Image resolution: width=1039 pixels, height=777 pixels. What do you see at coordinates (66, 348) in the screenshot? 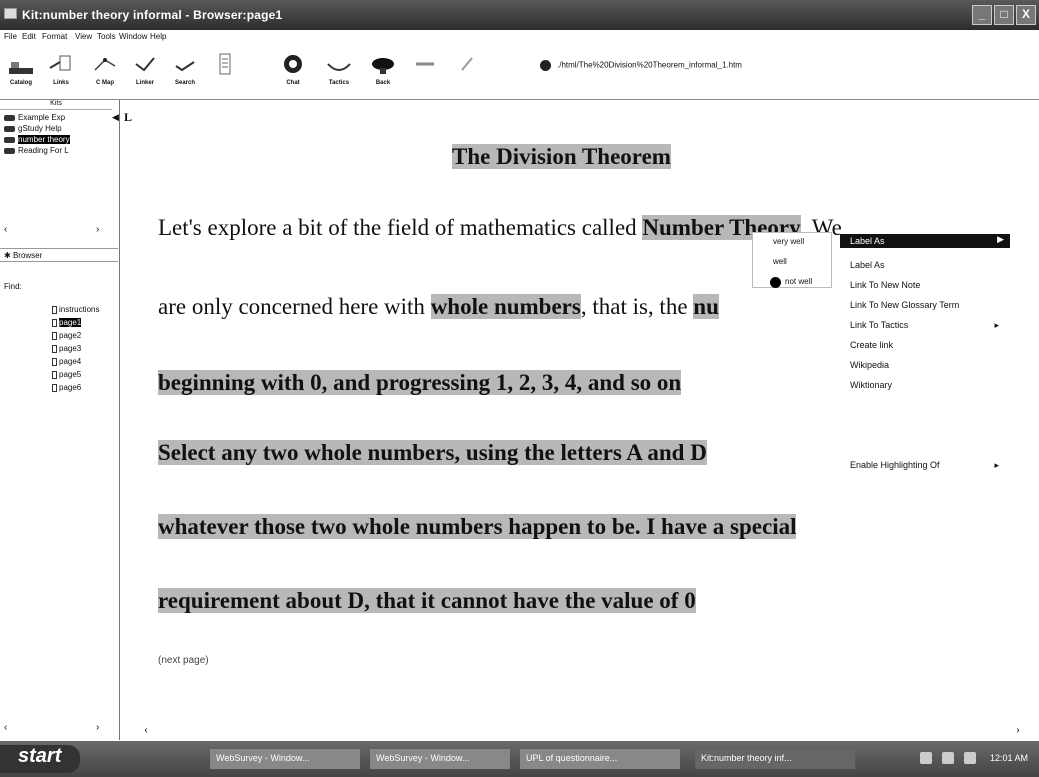
I see `page-item: page3` at bounding box center [66, 348].